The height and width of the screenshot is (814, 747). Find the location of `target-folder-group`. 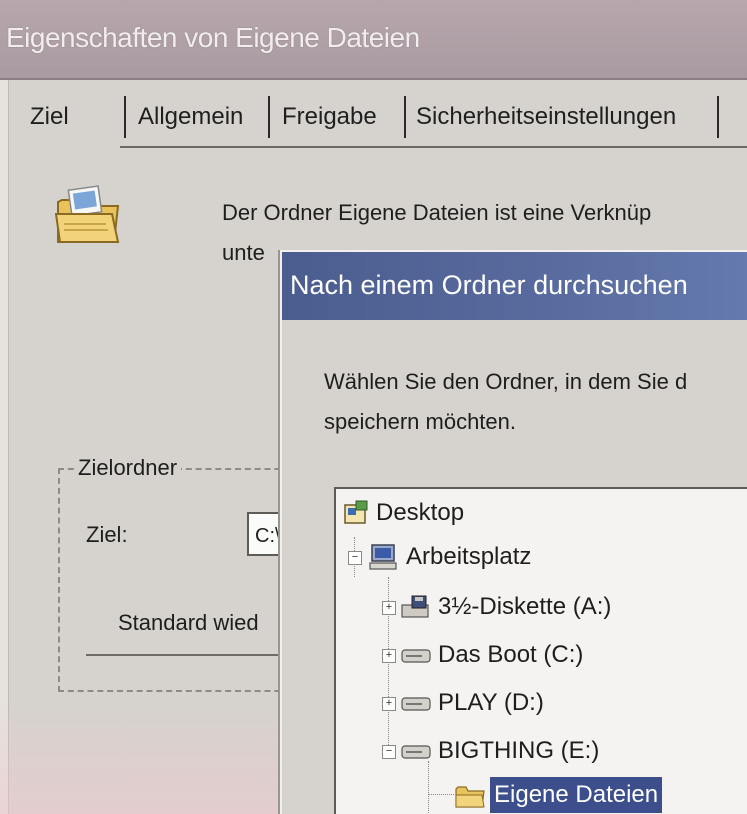

target-folder-group is located at coordinates (179, 580).